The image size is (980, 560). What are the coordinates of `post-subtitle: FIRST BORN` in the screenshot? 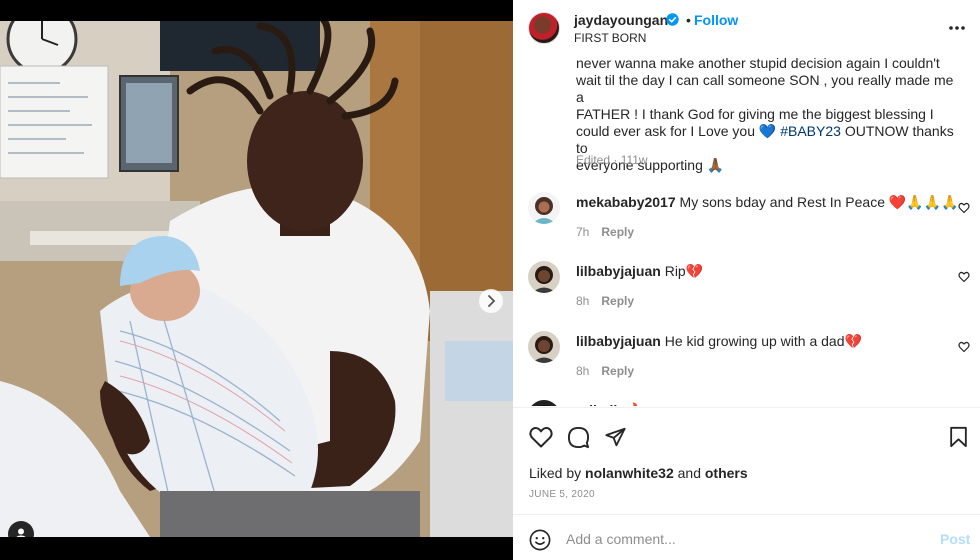 It's located at (610, 38).